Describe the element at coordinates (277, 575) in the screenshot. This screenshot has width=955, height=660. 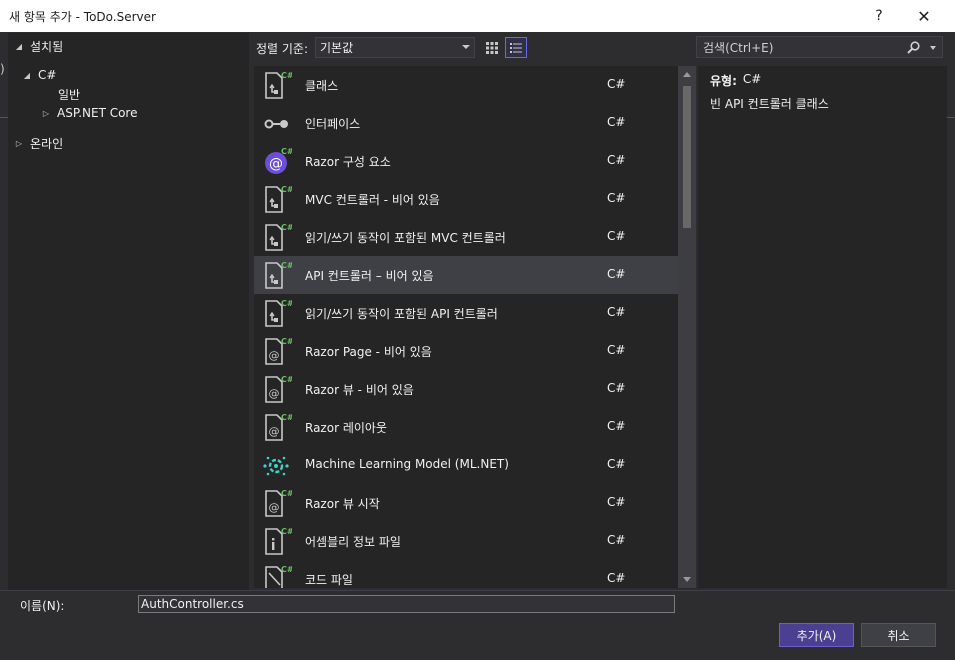
I see `code-file-icon: C#` at that location.